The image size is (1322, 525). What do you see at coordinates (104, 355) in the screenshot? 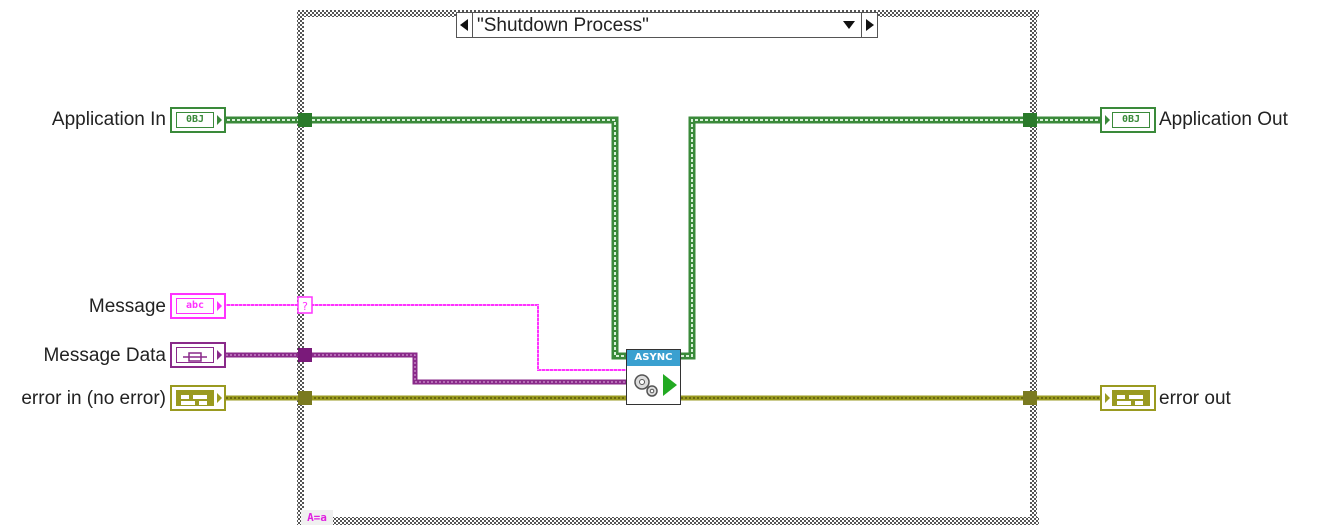
I see `message-data-label: Message Data` at bounding box center [104, 355].